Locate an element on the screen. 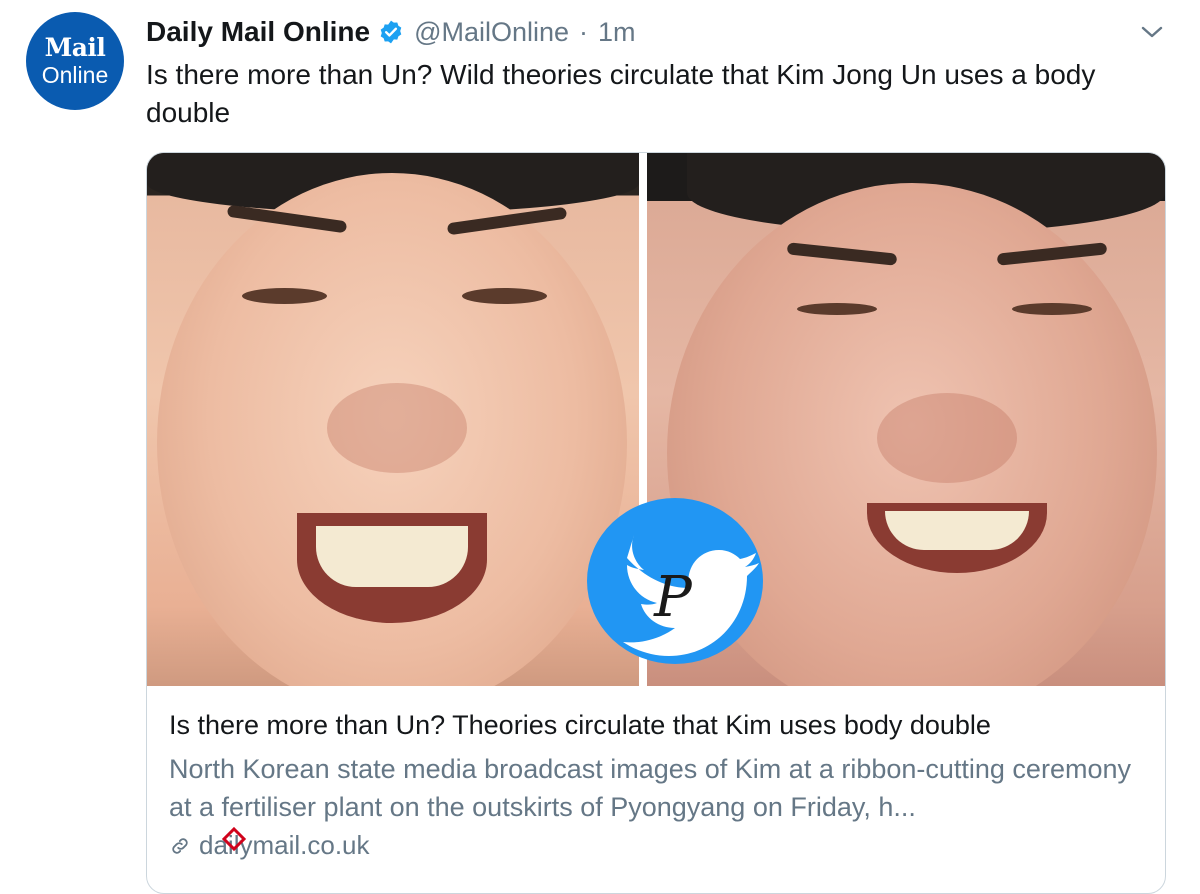 This screenshot has width=1200, height=894. avatar-logo-line1: Mail is located at coordinates (75, 47).